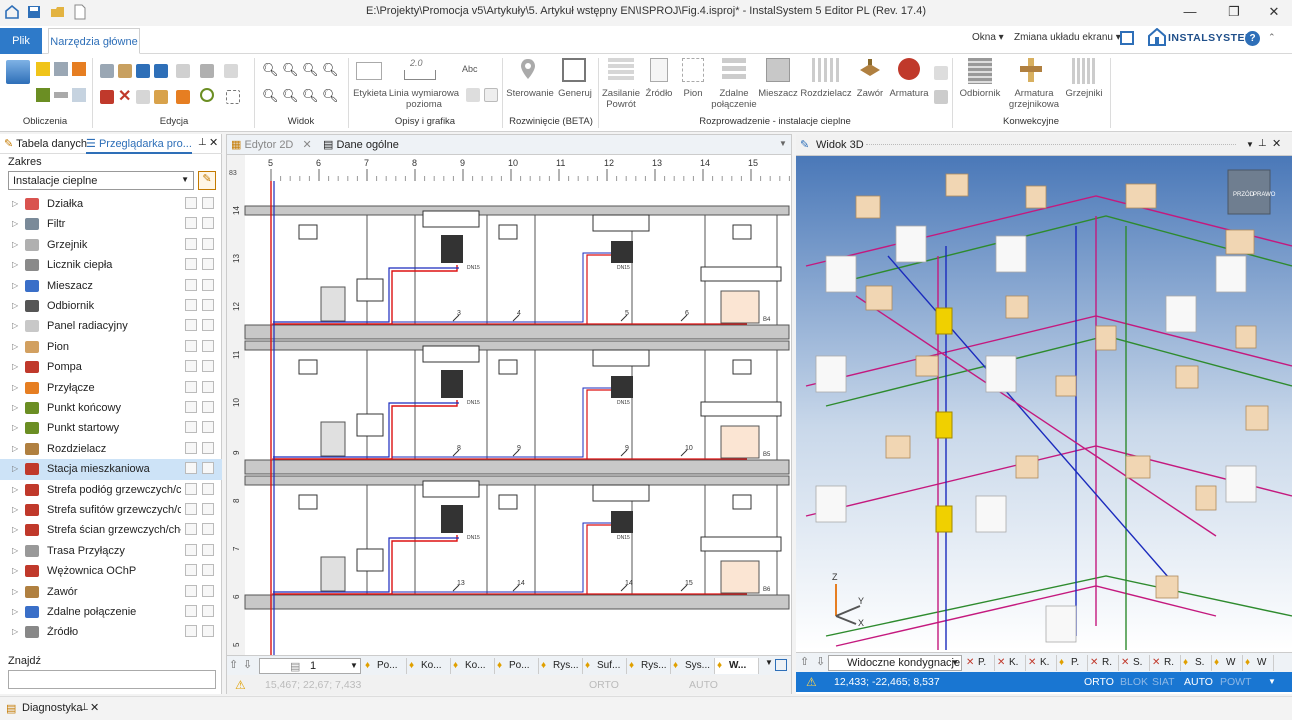 The width and height of the screenshot is (1292, 720). Describe the element at coordinates (370, 93) in the screenshot. I see `label-button: Etykieta` at that location.